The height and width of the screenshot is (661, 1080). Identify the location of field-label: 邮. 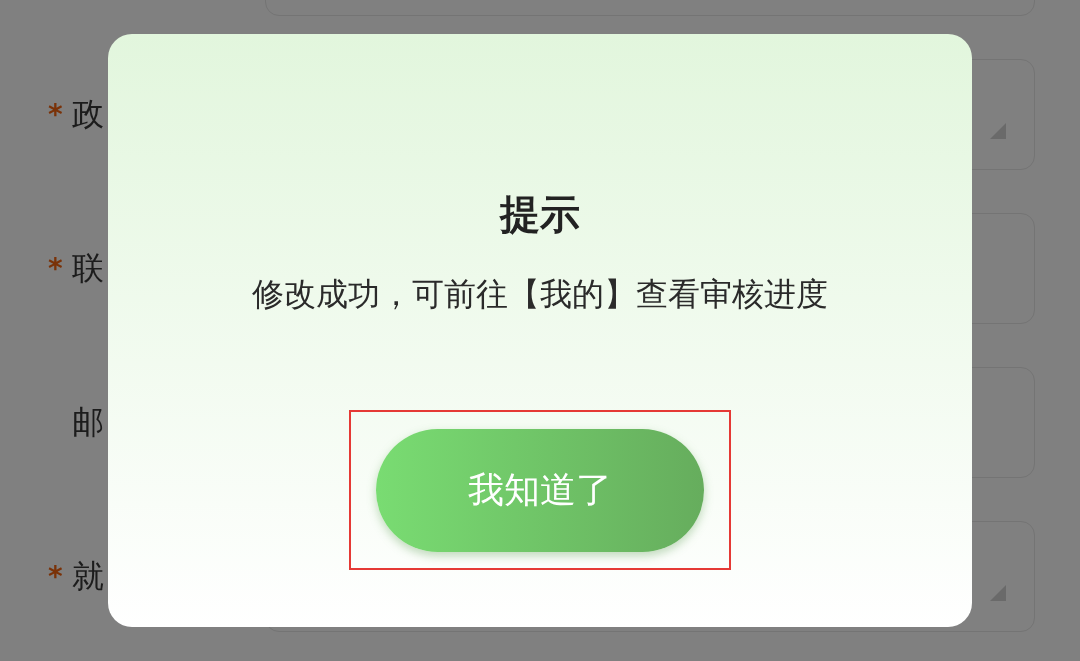
(88, 422).